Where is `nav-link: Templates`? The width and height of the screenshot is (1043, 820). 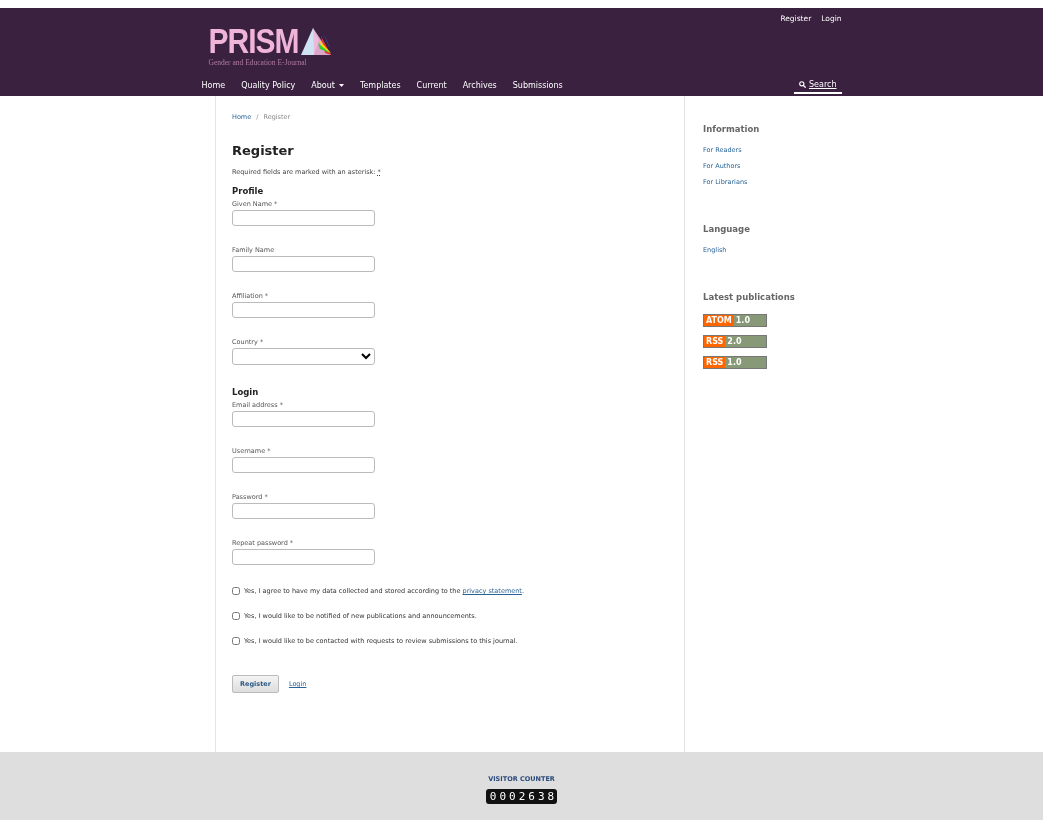
nav-link: Templates is located at coordinates (380, 85).